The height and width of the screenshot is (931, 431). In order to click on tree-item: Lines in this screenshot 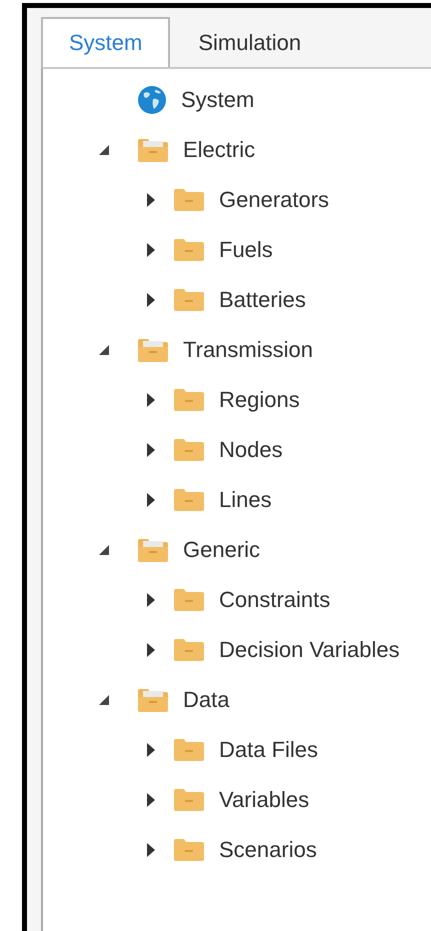, I will do `click(245, 500)`.